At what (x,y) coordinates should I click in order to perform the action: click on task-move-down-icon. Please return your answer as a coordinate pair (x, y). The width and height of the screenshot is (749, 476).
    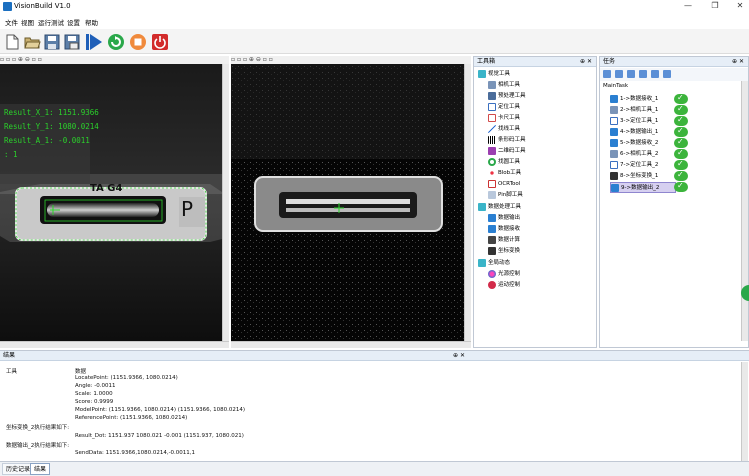
    Looking at the image, I should click on (655, 74).